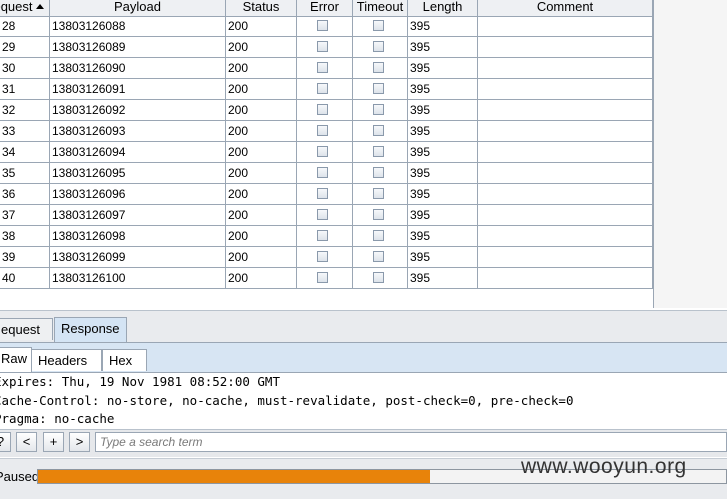 The width and height of the screenshot is (727, 499). What do you see at coordinates (443, 8) in the screenshot?
I see `column-header-length: Length` at bounding box center [443, 8].